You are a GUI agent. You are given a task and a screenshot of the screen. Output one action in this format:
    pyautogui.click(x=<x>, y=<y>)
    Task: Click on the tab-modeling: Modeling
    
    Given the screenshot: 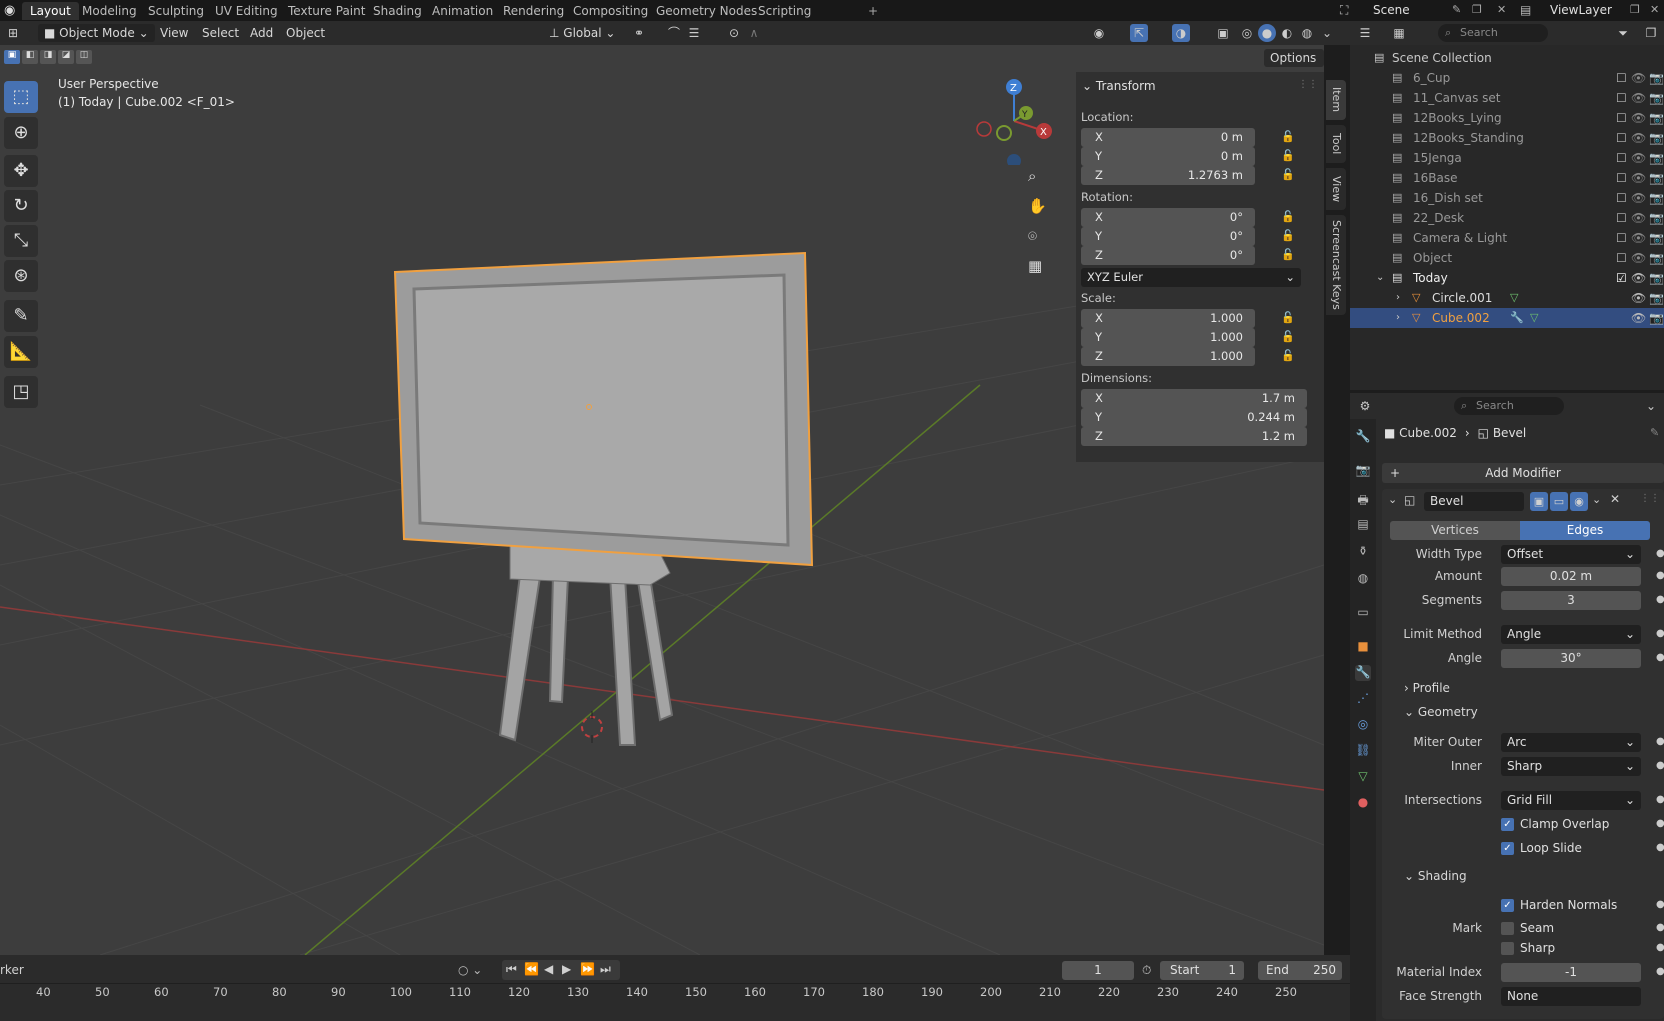 What is the action you would take?
    pyautogui.click(x=109, y=11)
    